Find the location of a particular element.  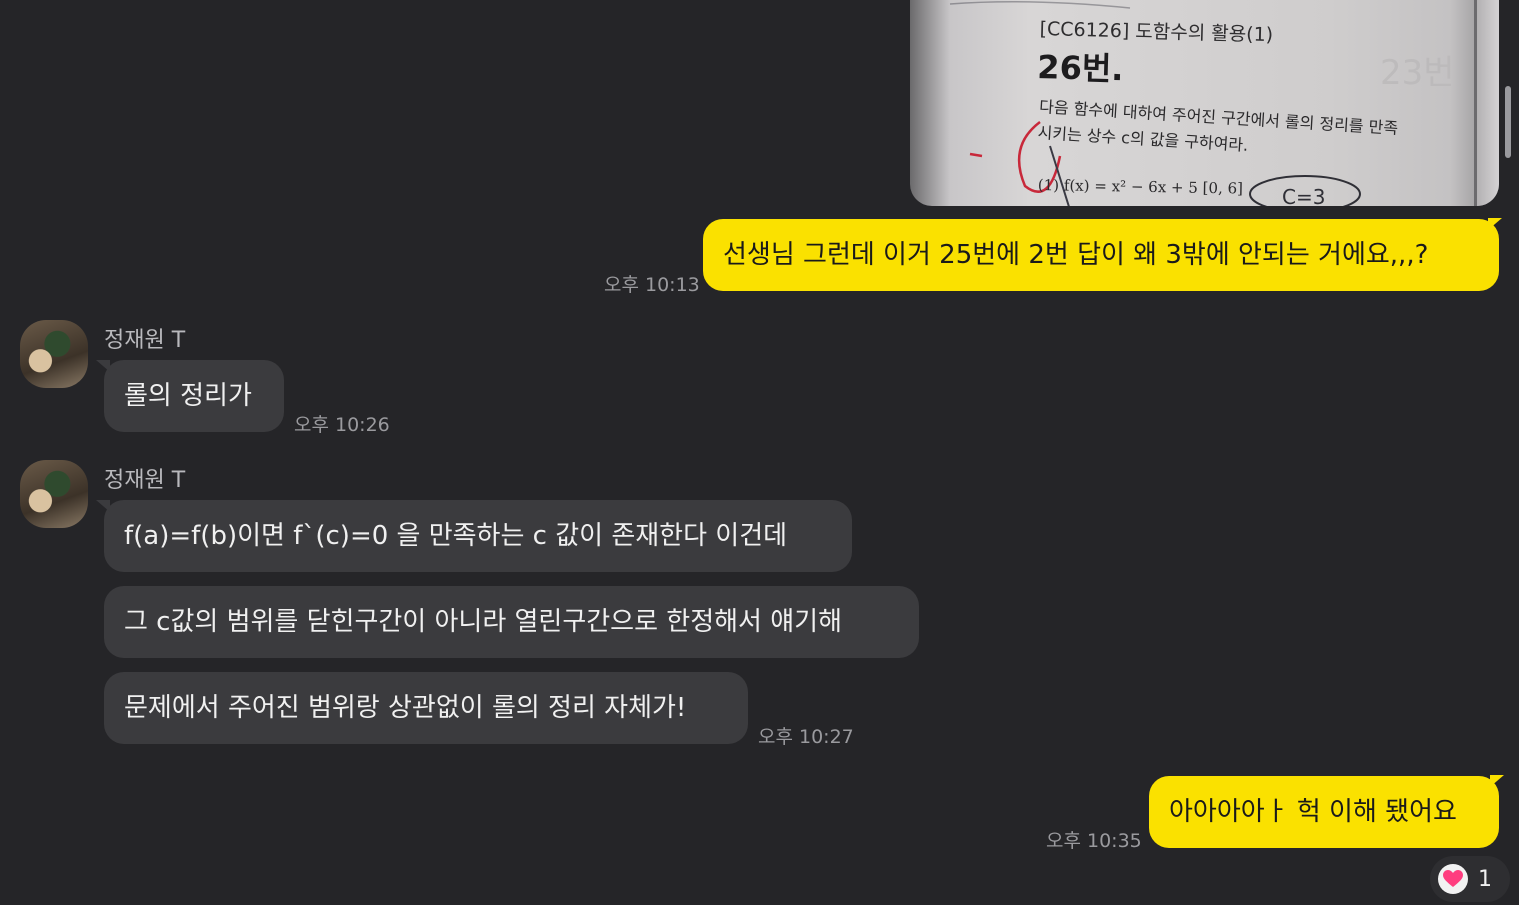

message-text: 그 c값의 범위를 닫힌구간이 아니라 열린구간으로 한정해서 얘기해 is located at coordinates (483, 622).